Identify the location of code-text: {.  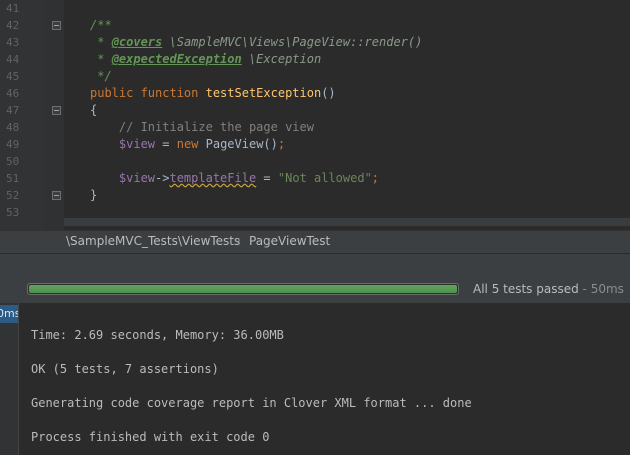
(93, 110).